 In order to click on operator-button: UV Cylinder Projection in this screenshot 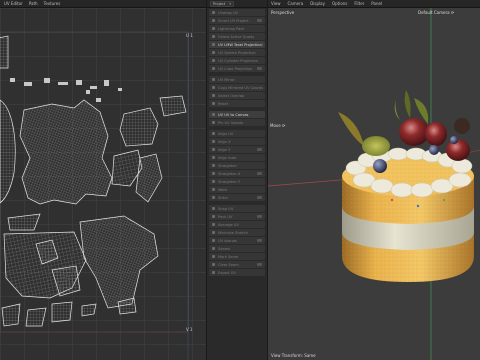, I will do `click(237, 60)`.